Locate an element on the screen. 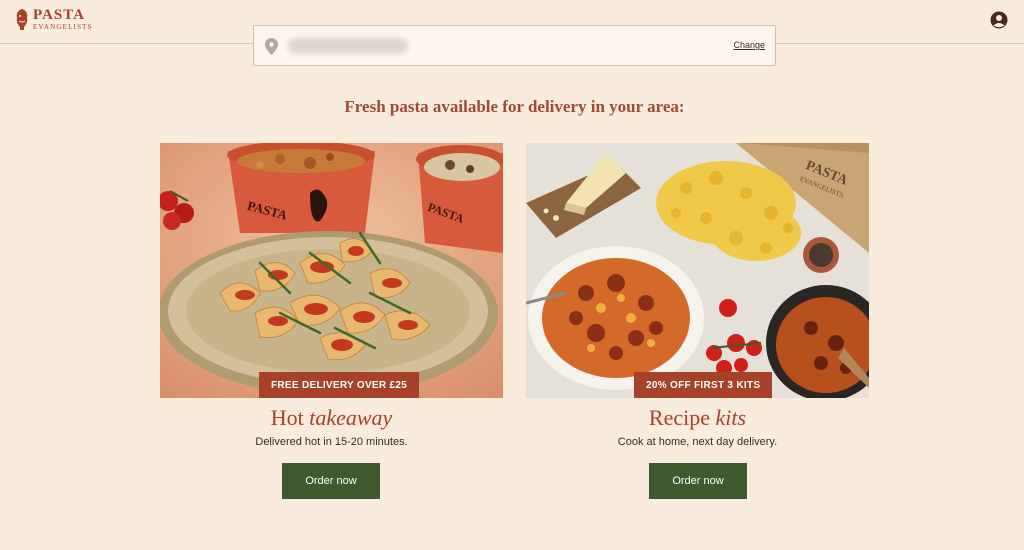 The height and width of the screenshot is (550, 1024). change-address-link: Change is located at coordinates (749, 45).